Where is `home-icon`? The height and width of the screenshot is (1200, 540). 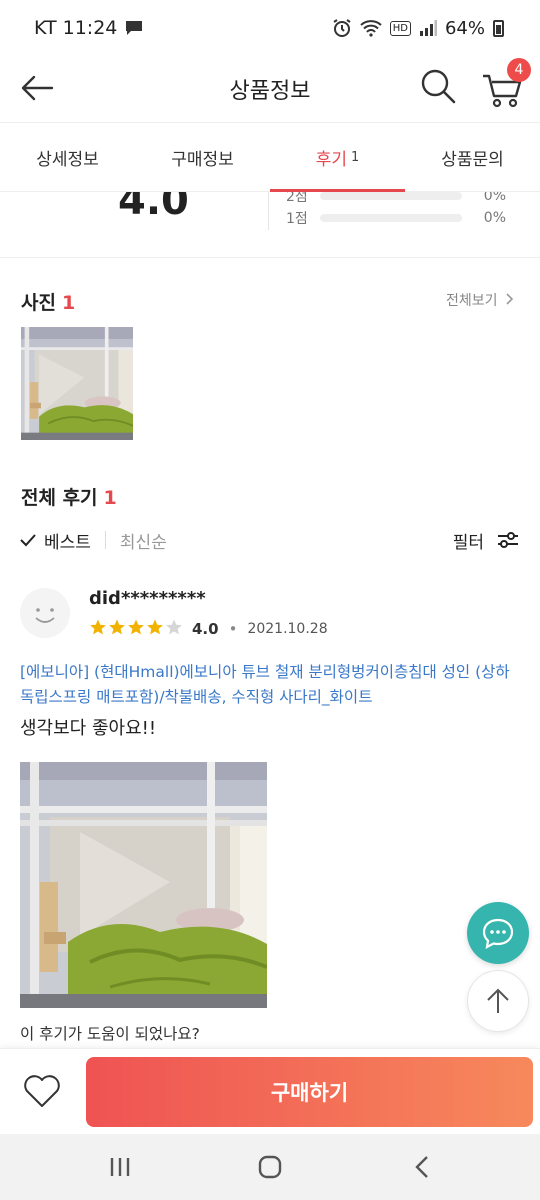 home-icon is located at coordinates (270, 1167).